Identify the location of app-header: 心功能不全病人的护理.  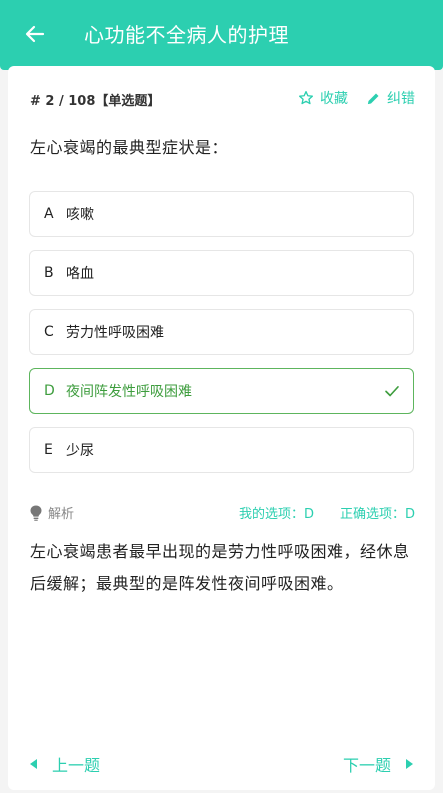
(221, 35).